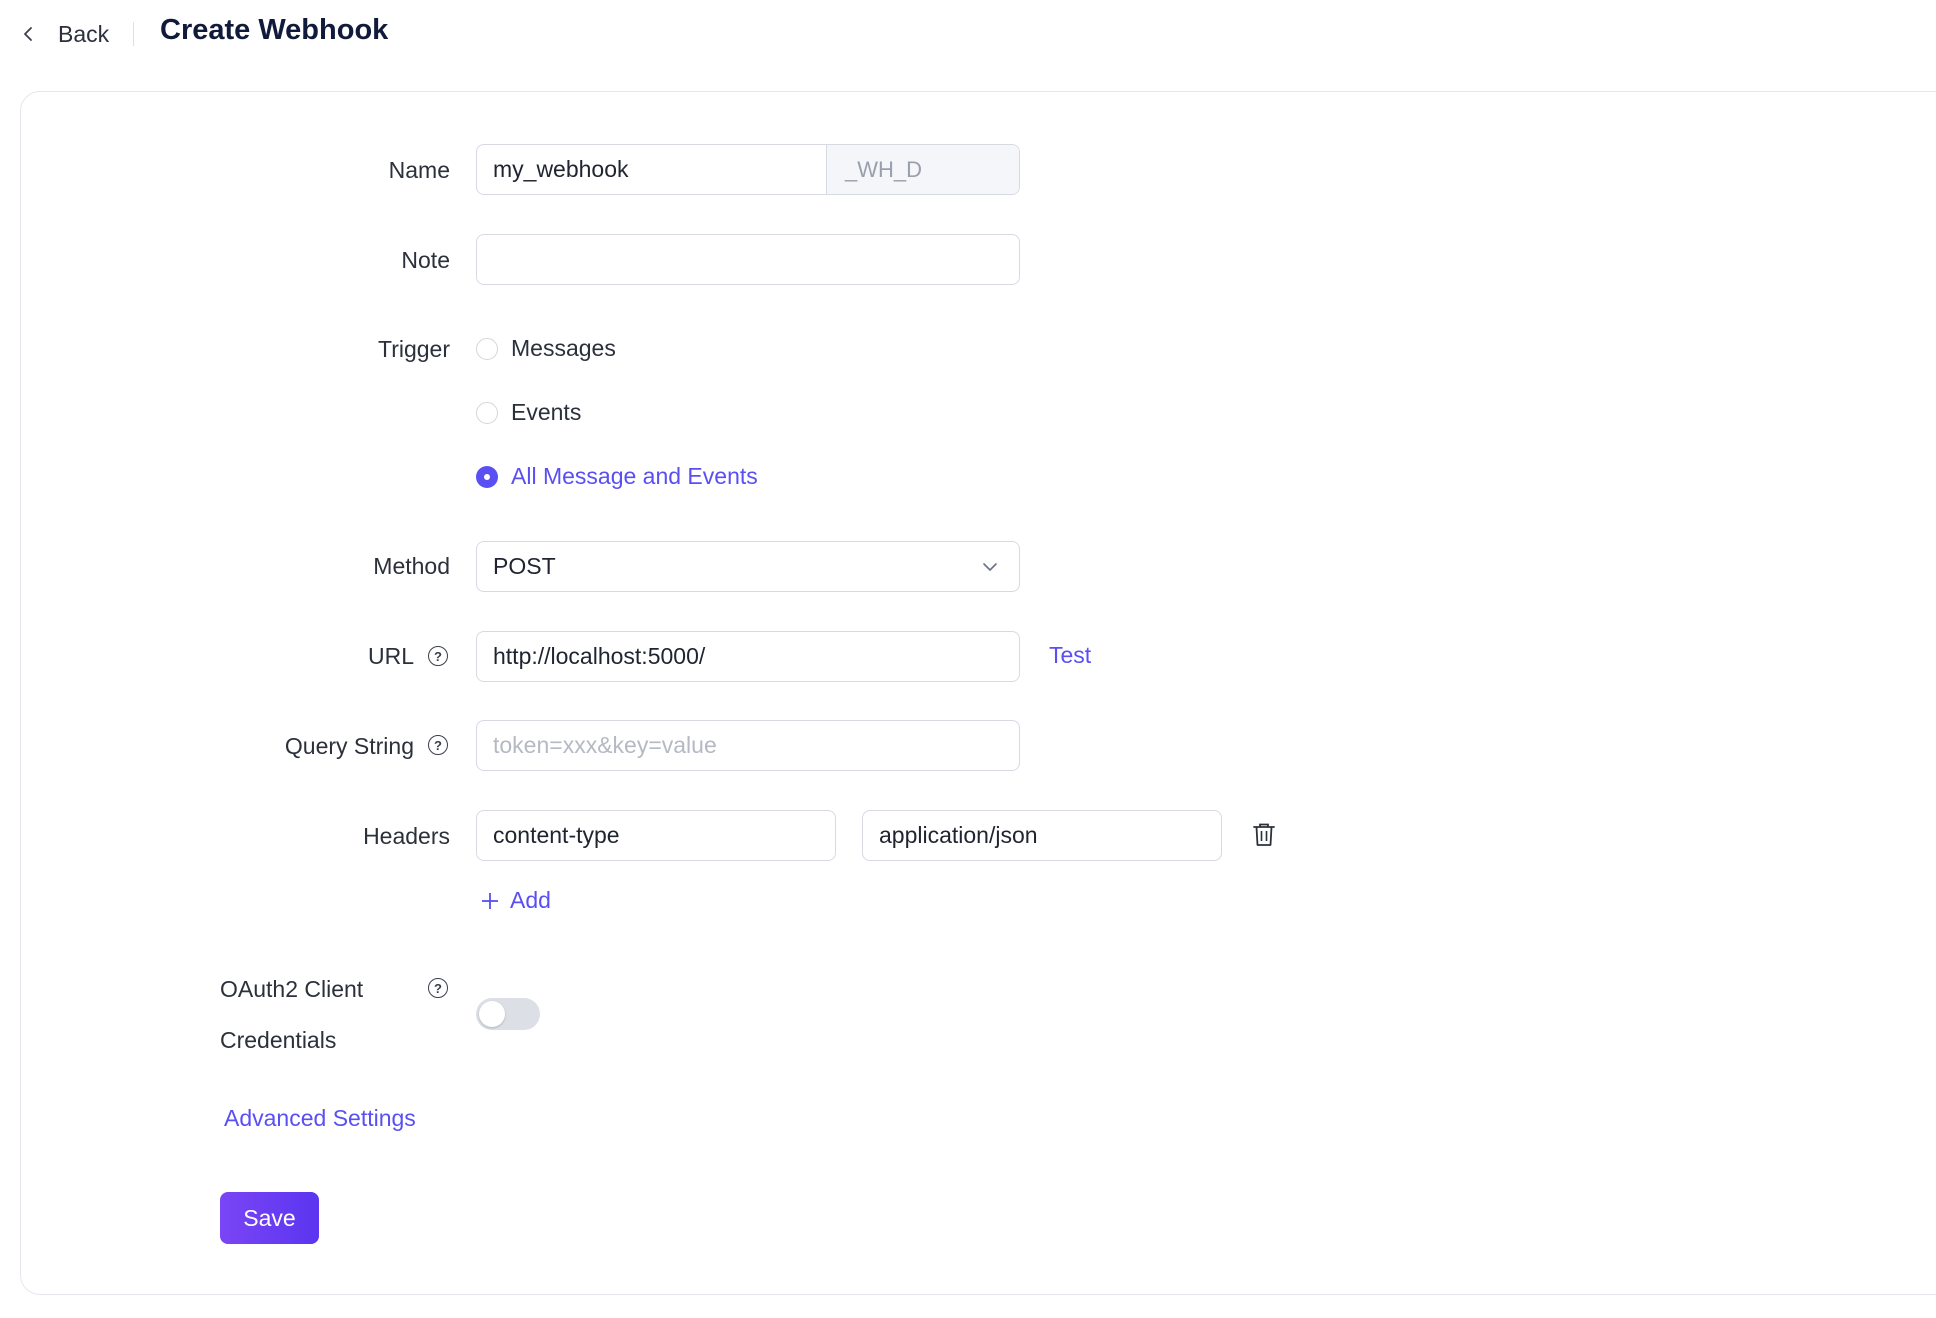 The width and height of the screenshot is (1936, 1318). I want to click on page-title: Create Webhook, so click(274, 30).